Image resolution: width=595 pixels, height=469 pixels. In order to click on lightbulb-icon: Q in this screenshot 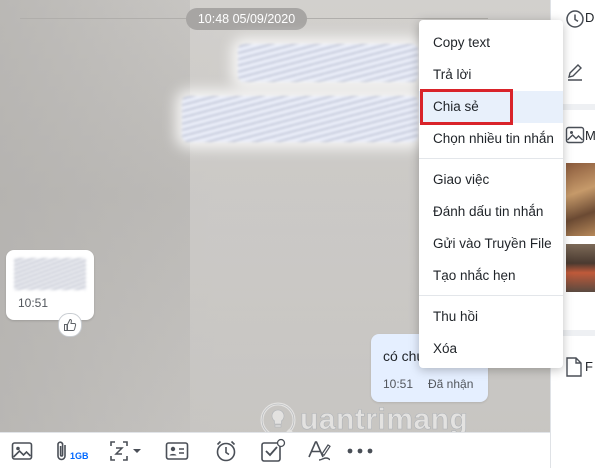, I will do `click(278, 417)`.